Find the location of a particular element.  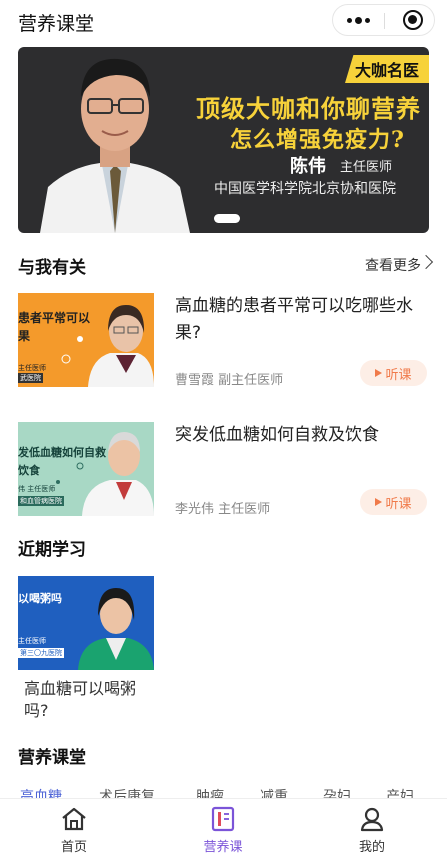

carousel-indicator is located at coordinates (227, 218).